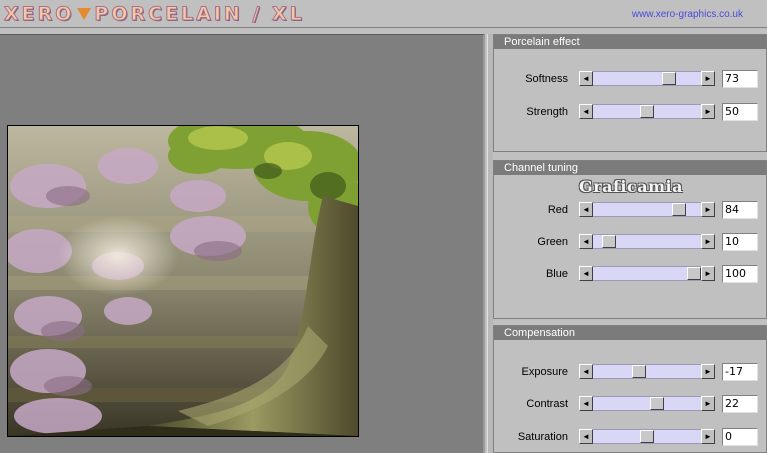  I want to click on blue-slider: ◄ ►, so click(647, 273).